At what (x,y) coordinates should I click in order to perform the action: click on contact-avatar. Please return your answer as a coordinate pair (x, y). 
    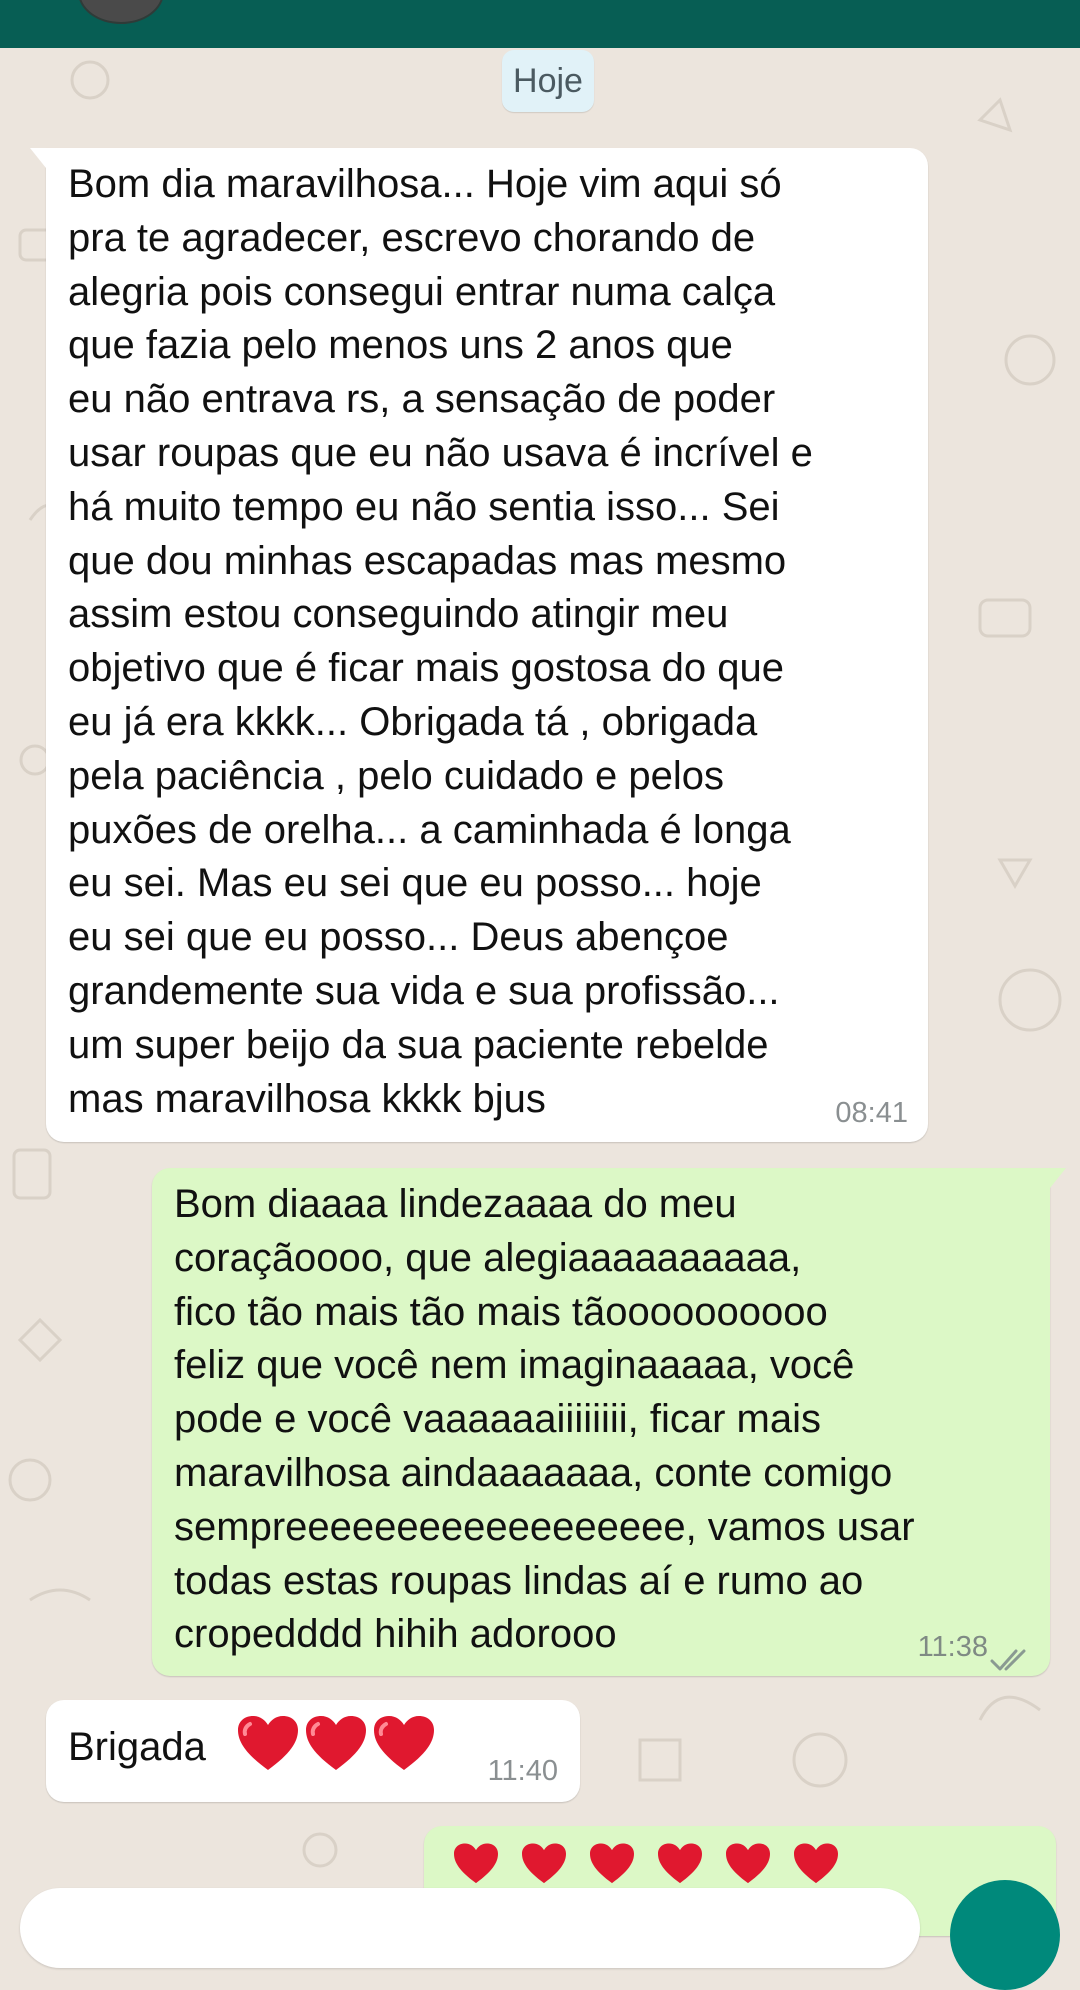
    Looking at the image, I should click on (121, 12).